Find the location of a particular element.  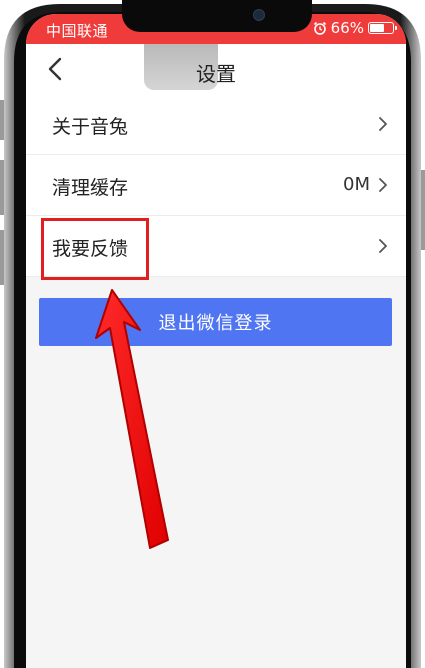

cache-size-value: 0M is located at coordinates (356, 184).